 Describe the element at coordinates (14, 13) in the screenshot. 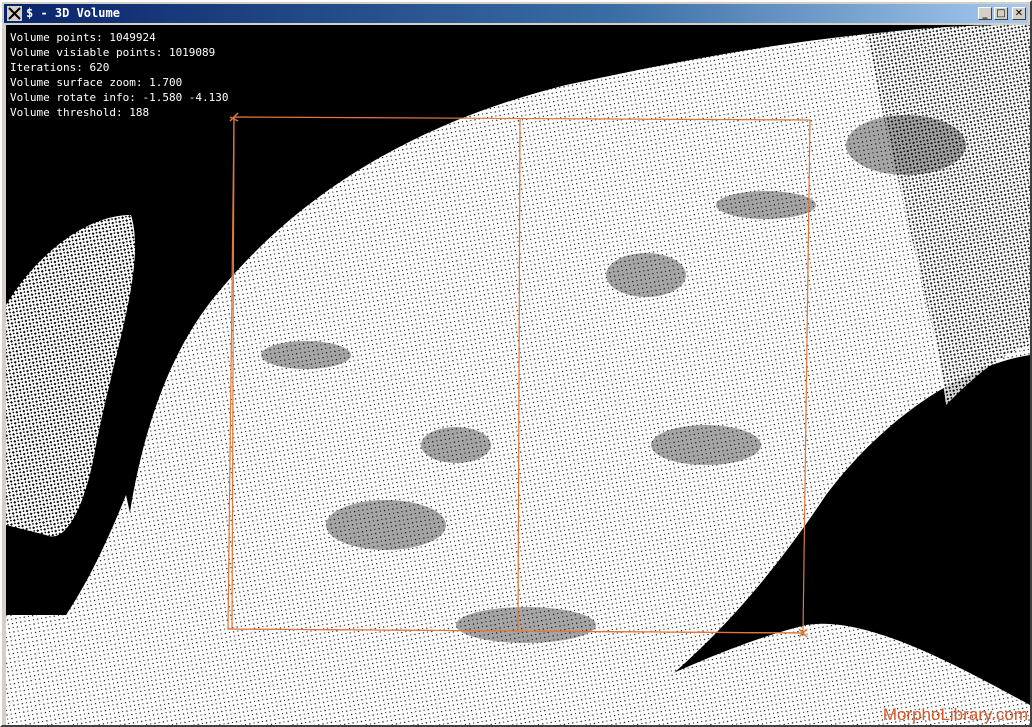

I see `app-icon` at that location.